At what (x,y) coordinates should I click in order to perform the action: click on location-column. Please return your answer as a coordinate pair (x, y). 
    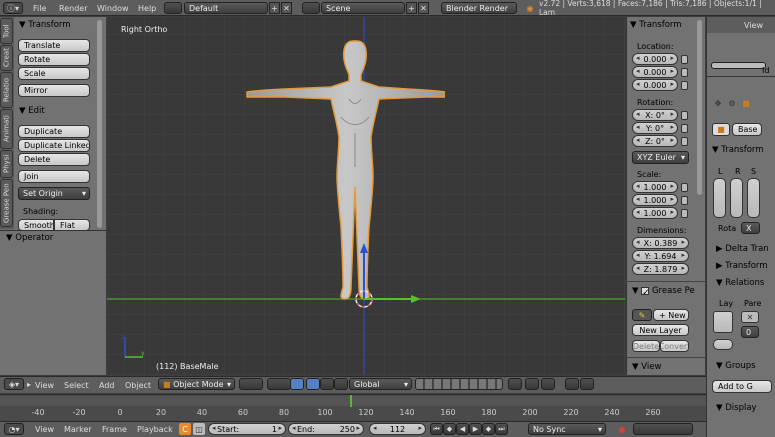
    Looking at the image, I should click on (719, 198).